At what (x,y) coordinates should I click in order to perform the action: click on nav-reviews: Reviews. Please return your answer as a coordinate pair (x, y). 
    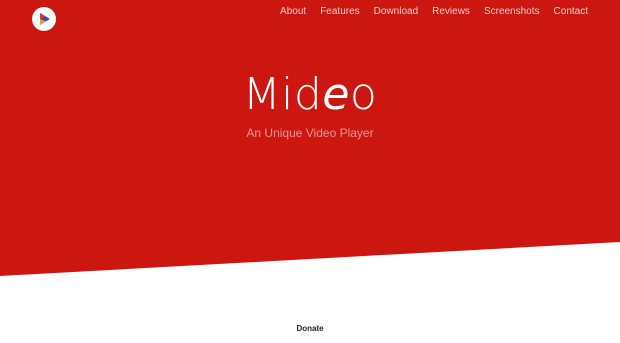
    Looking at the image, I should click on (451, 12).